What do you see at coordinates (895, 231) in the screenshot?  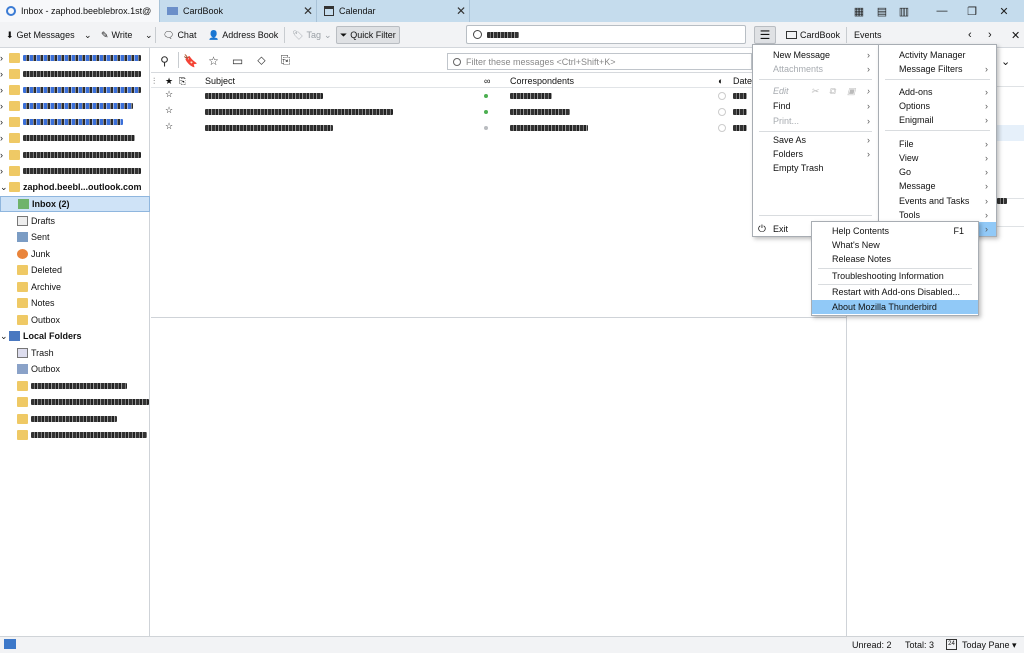 I see `menu-help-contents: Help Contents F1` at bounding box center [895, 231].